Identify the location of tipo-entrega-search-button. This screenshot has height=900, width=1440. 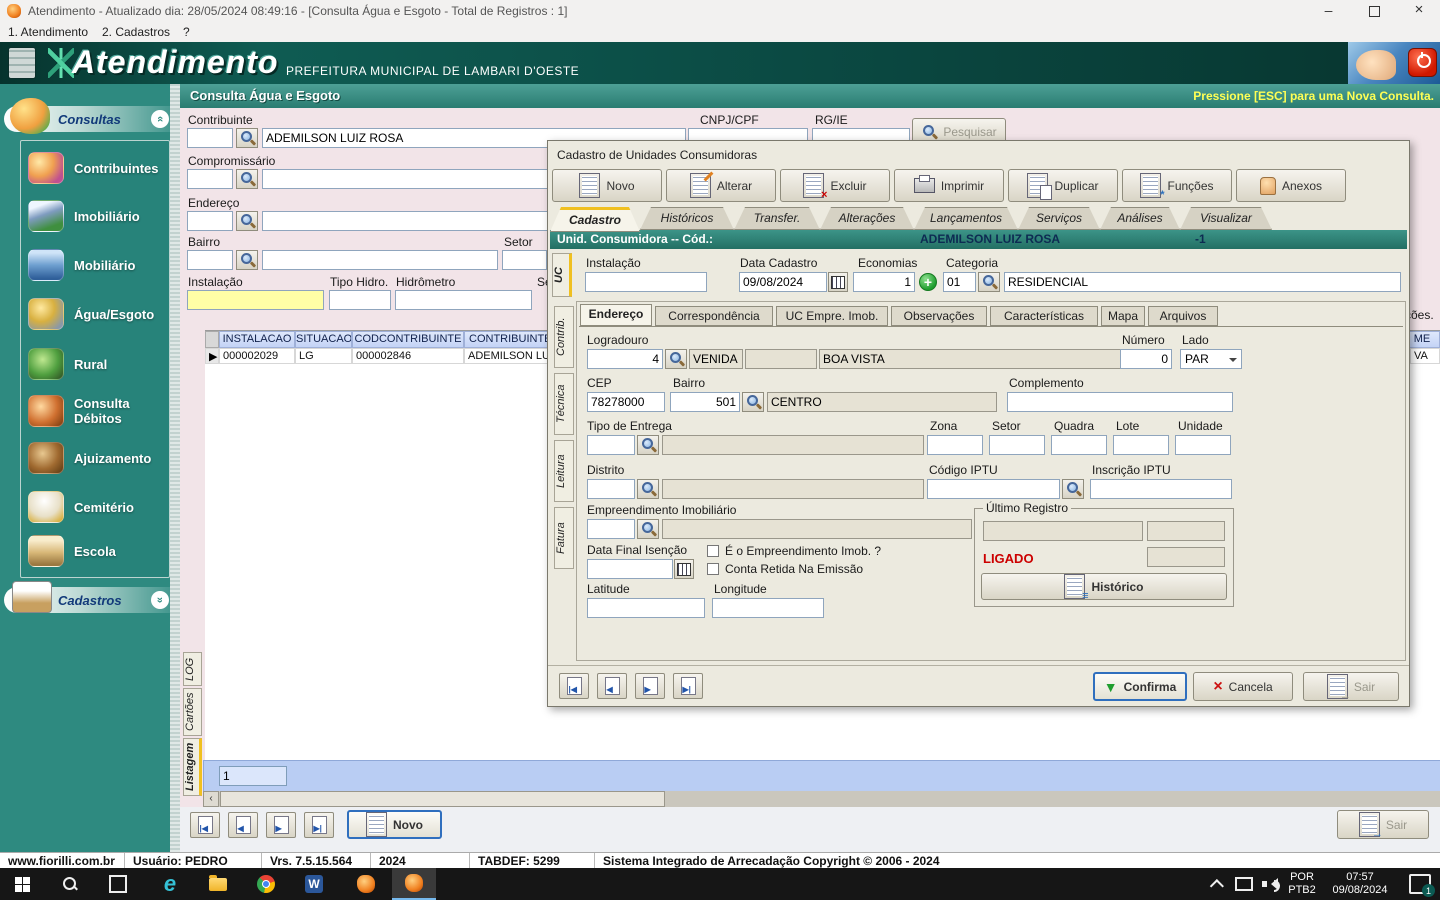
(648, 445).